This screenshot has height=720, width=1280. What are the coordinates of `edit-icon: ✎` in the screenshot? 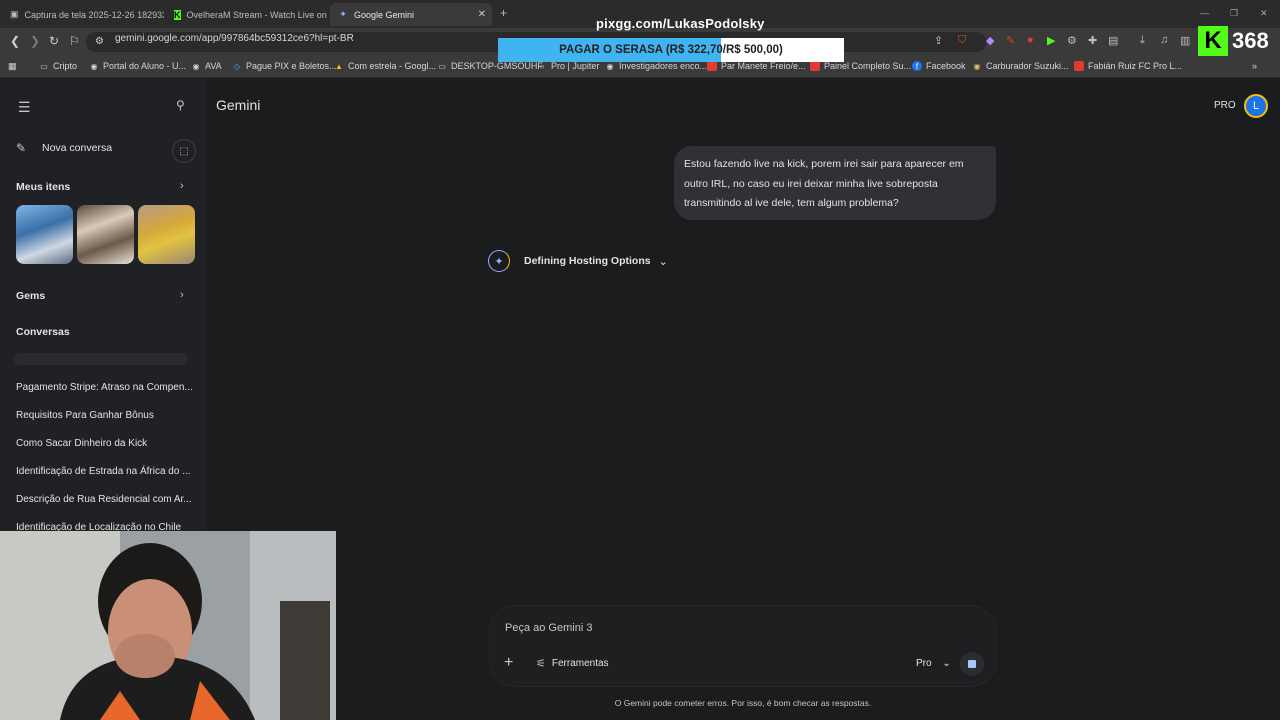 It's located at (21, 148).